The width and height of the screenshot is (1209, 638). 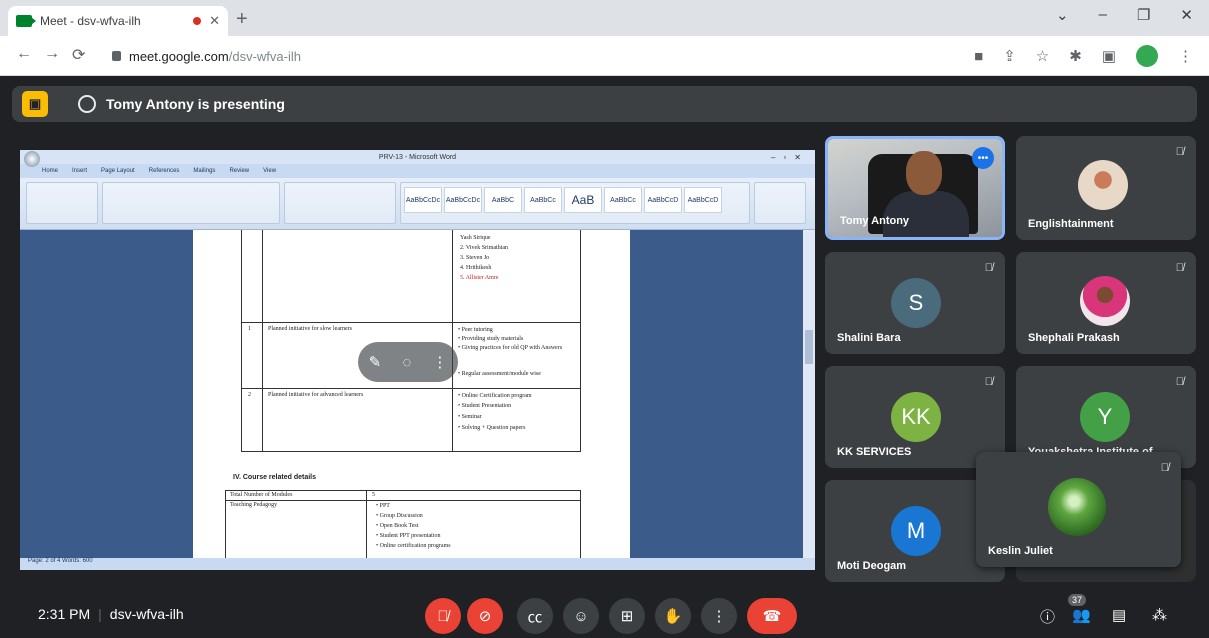 I want to click on side-panel-icon: ▣, so click(x=1109, y=56).